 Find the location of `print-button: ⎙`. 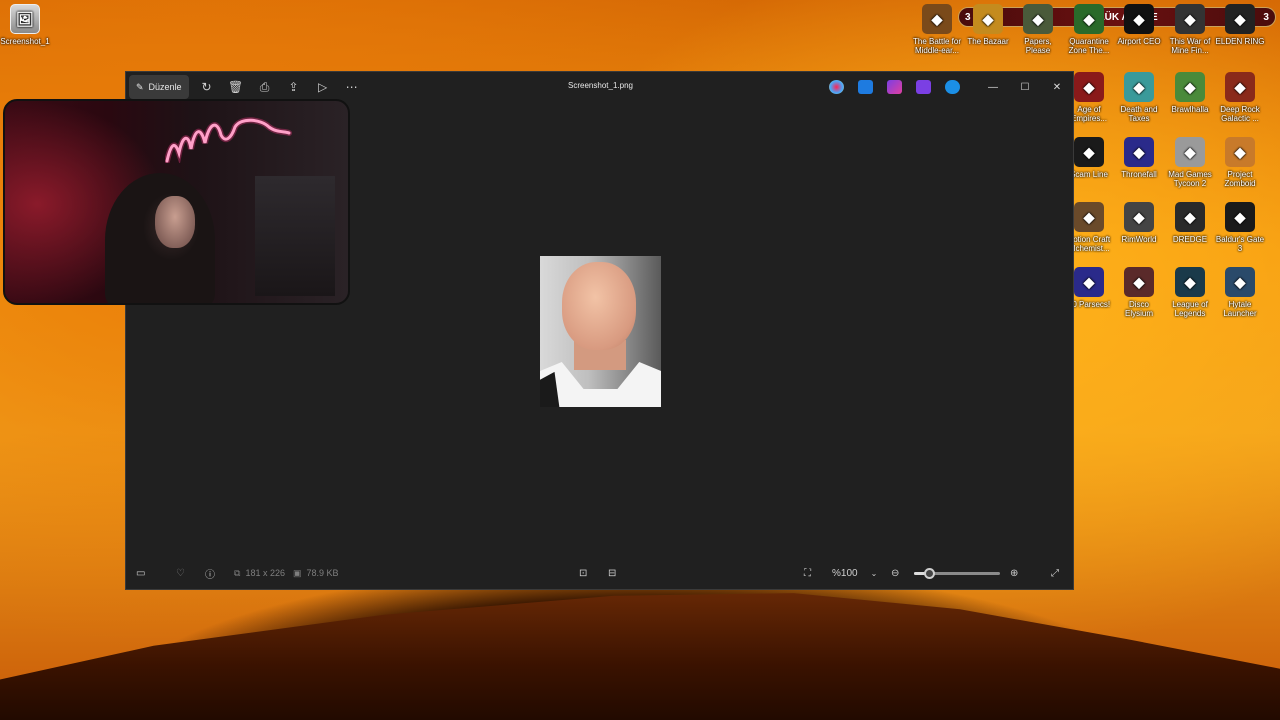

print-button: ⎙ is located at coordinates (265, 87).